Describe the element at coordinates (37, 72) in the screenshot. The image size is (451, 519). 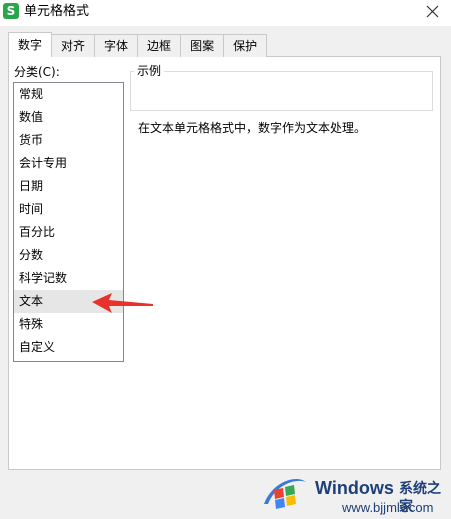
I see `category-label: 分类(C):` at that location.